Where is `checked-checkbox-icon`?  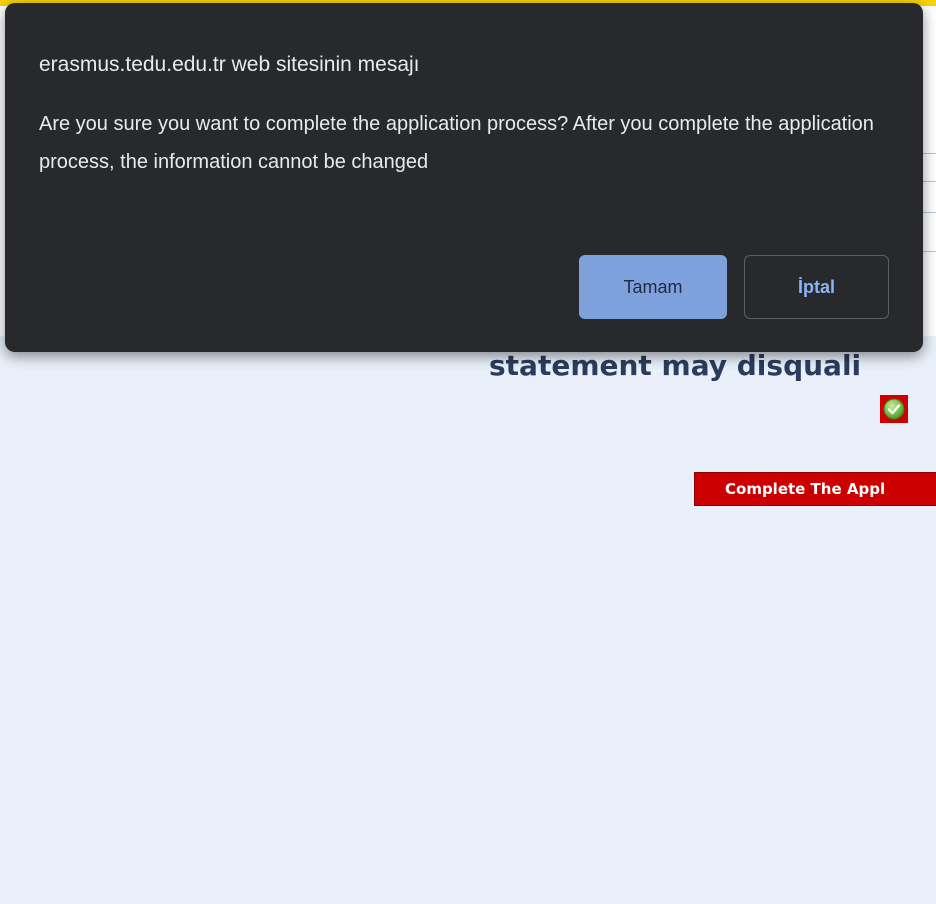 checked-checkbox-icon is located at coordinates (894, 409).